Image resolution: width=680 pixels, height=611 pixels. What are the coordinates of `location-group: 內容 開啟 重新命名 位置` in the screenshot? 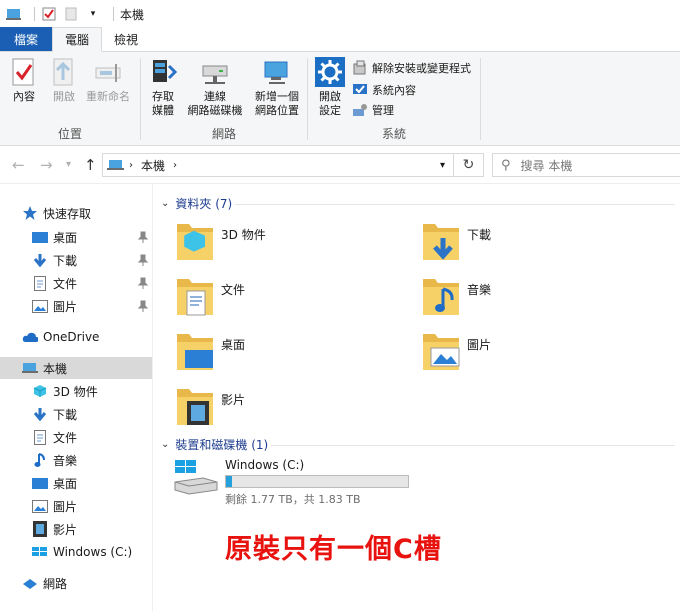 It's located at (70, 99).